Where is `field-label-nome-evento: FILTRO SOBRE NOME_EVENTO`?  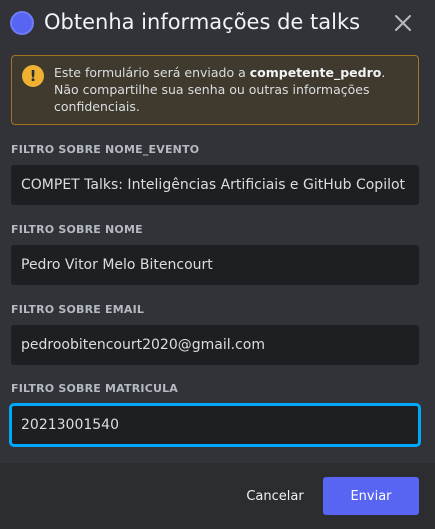
field-label-nome-evento: FILTRO SOBRE NOME_EVENTO is located at coordinates (105, 149).